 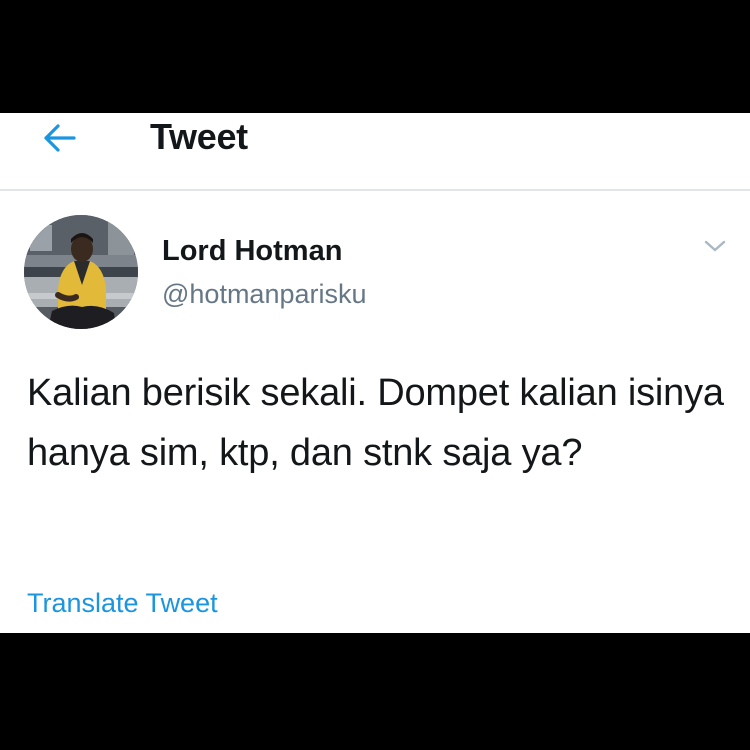 I want to click on top-bar: Tweet, so click(x=375, y=152).